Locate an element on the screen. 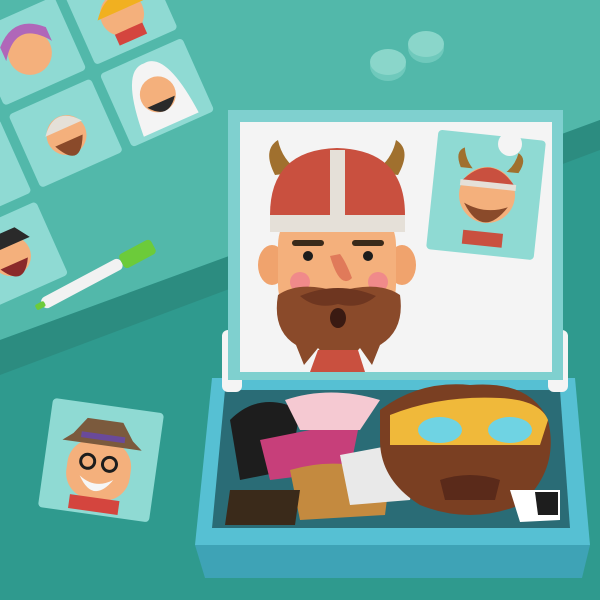  reference-card is located at coordinates (486, 194).